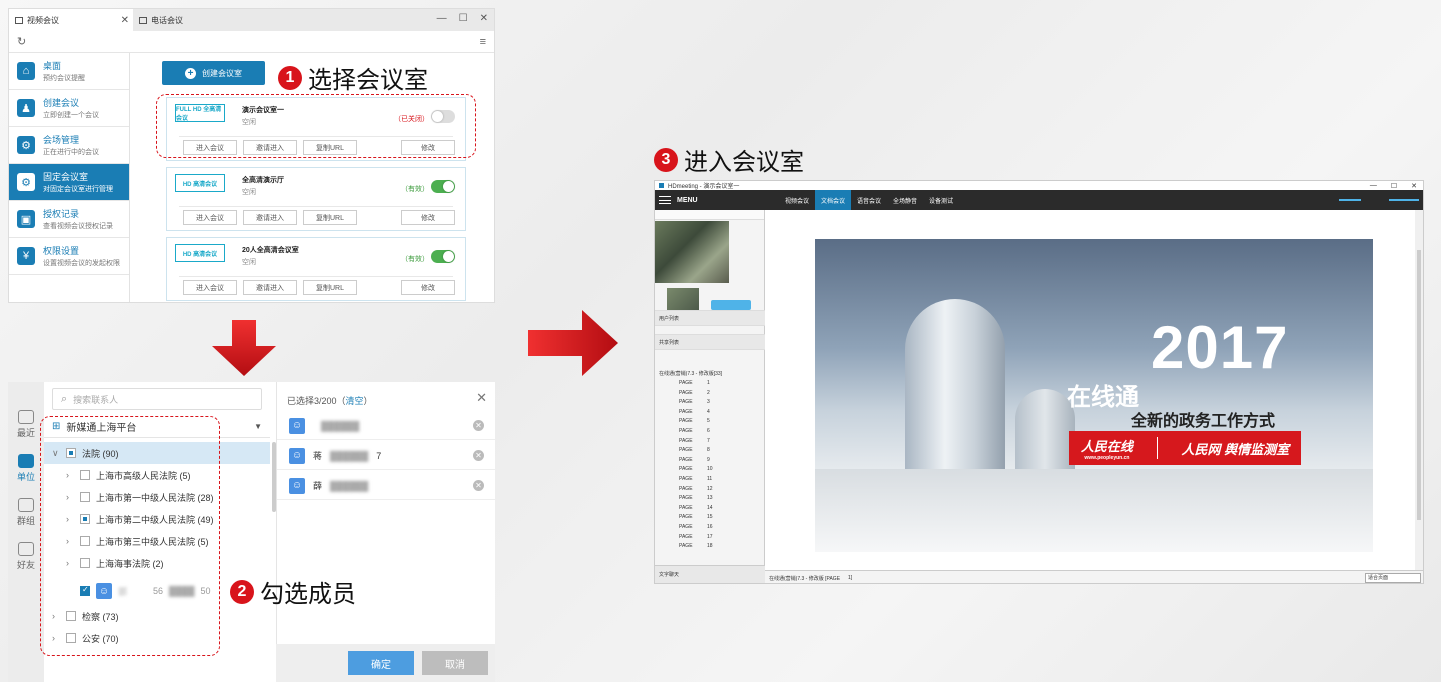 The width and height of the screenshot is (1441, 682). Describe the element at coordinates (190, 73) in the screenshot. I see `plus-icon: +` at that location.